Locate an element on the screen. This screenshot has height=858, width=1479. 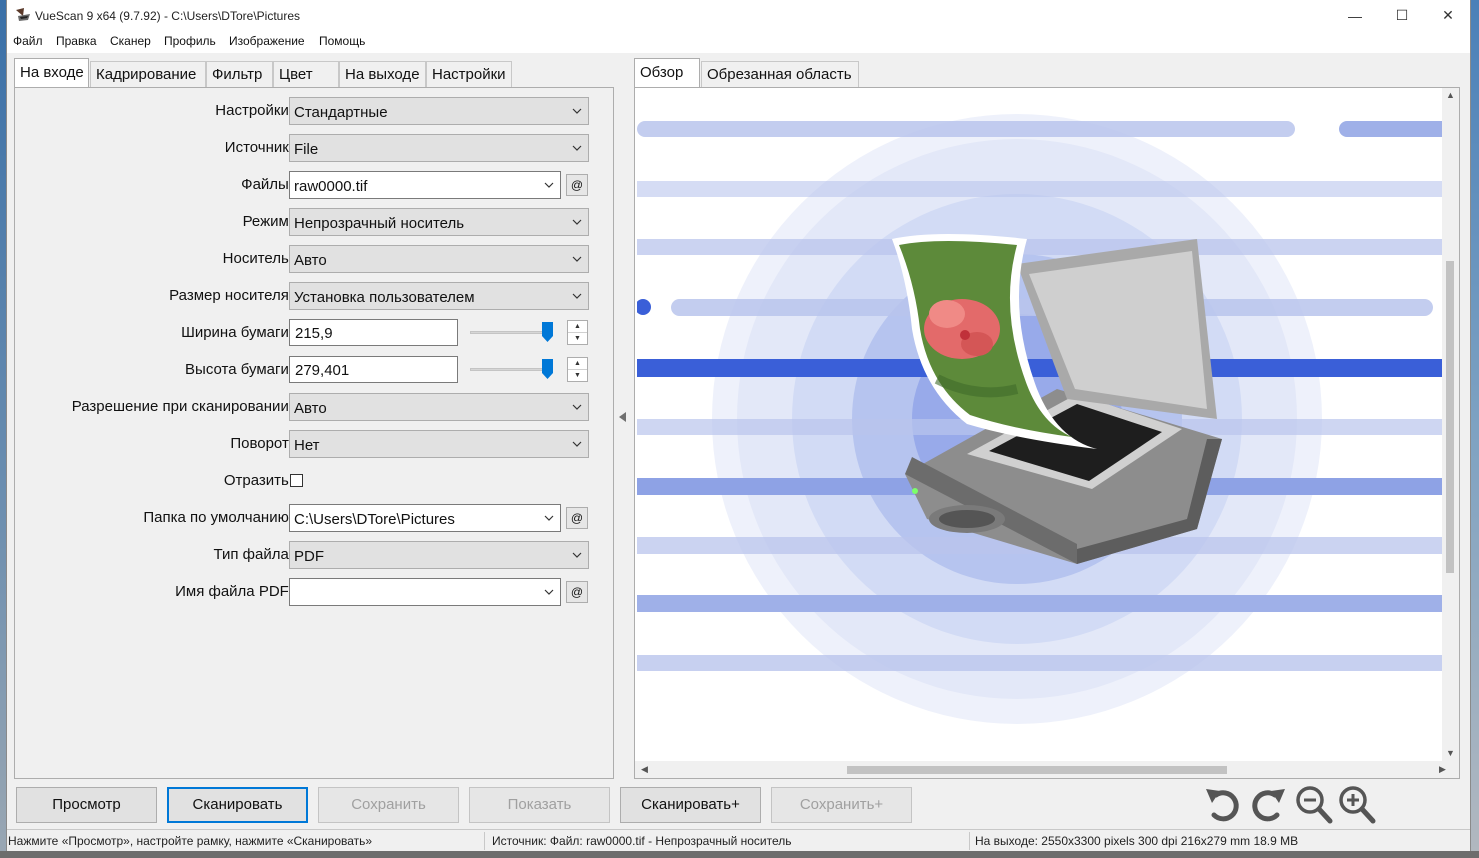
minimize-button: — is located at coordinates (1355, 15).